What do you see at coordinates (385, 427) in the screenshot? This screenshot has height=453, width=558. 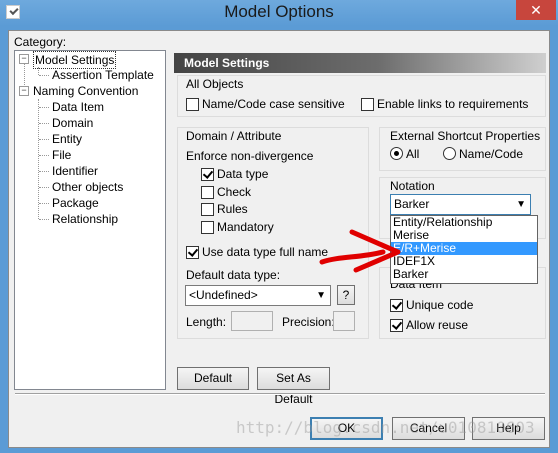 I see `watermark: http://blog.csdn.net/u010810603` at bounding box center [385, 427].